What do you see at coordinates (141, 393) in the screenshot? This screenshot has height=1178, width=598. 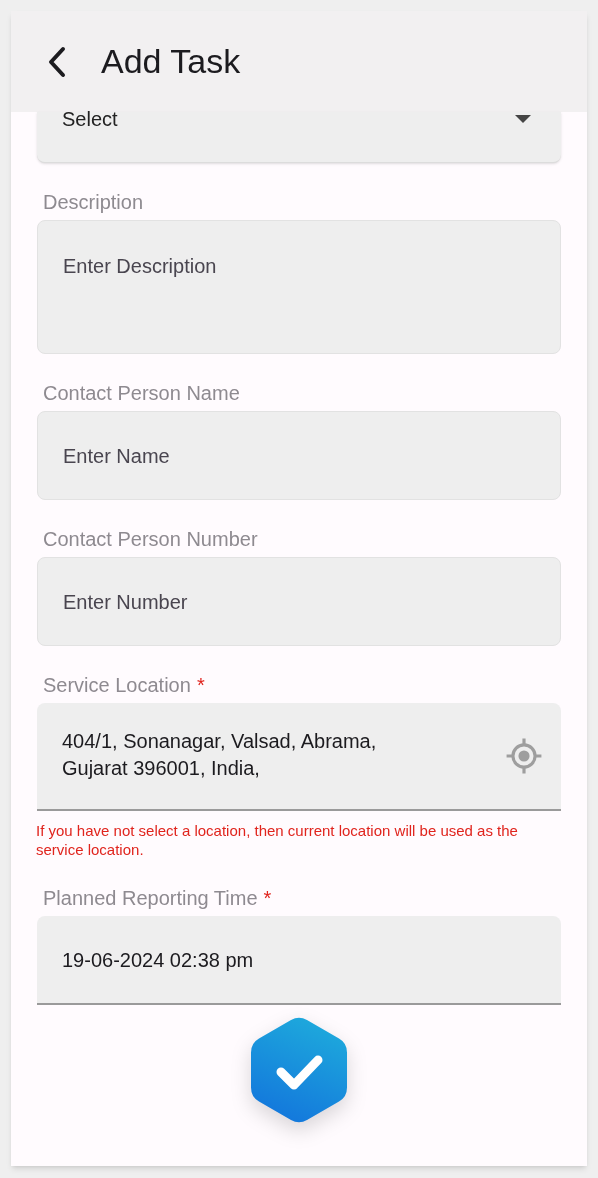 I see `field-label: Contact Person Name` at bounding box center [141, 393].